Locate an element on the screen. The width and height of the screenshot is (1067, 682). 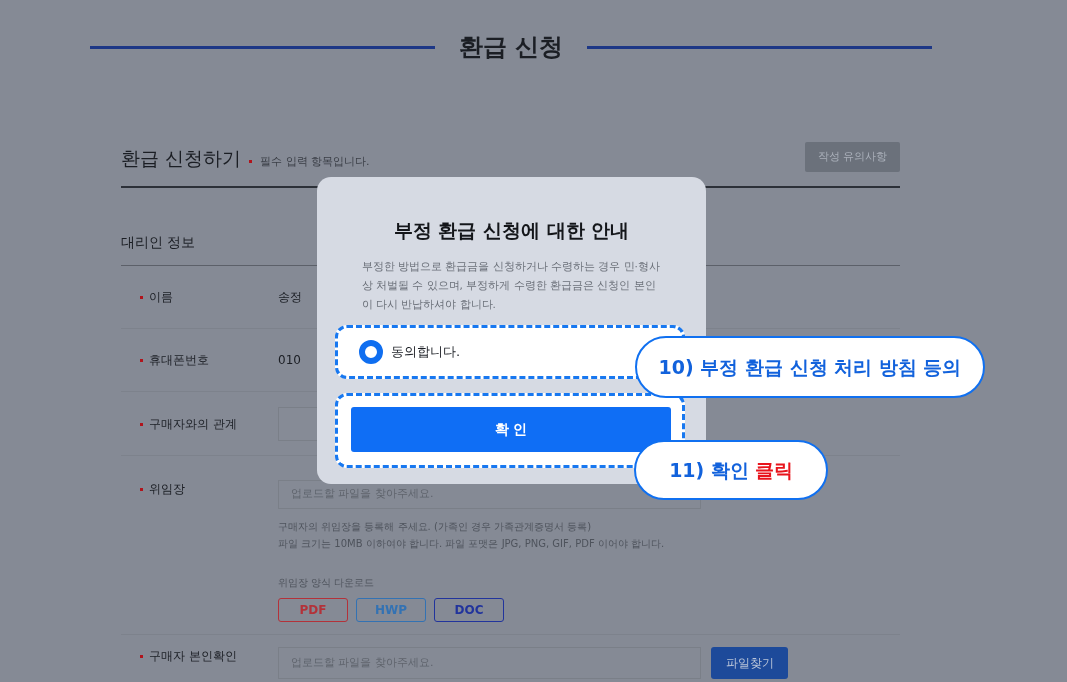
agree-label: 동의합니다. is located at coordinates (426, 352).